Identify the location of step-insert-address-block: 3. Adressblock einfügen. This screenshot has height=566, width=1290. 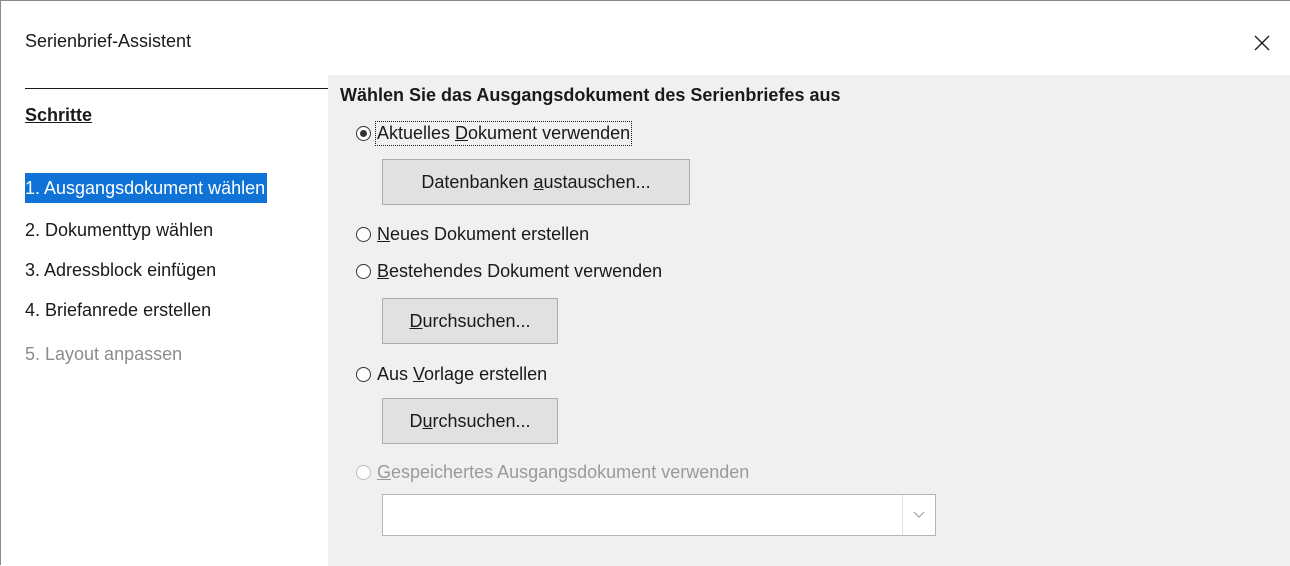
(121, 270).